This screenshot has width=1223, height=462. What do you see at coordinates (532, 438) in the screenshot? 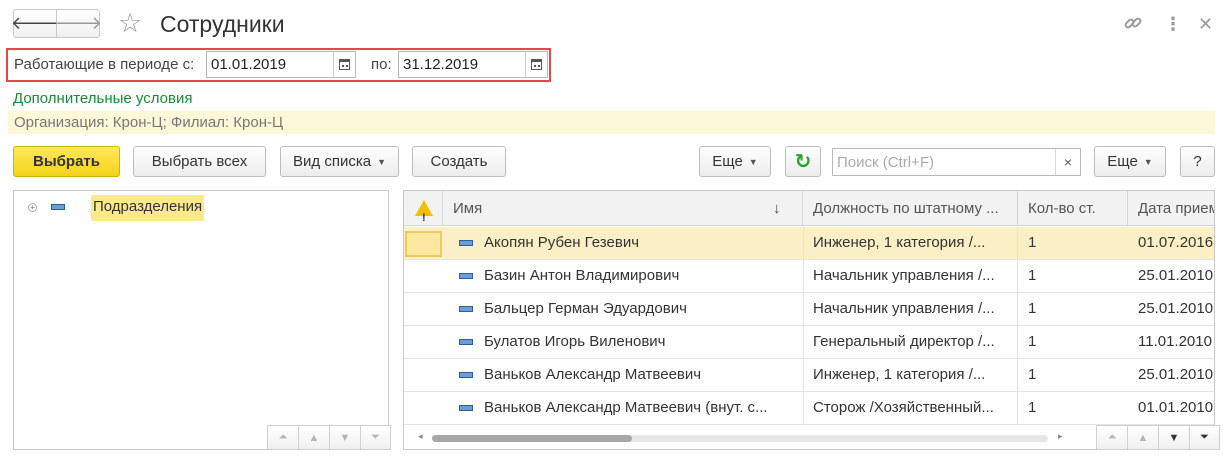
I see `scrollbar-thumb` at bounding box center [532, 438].